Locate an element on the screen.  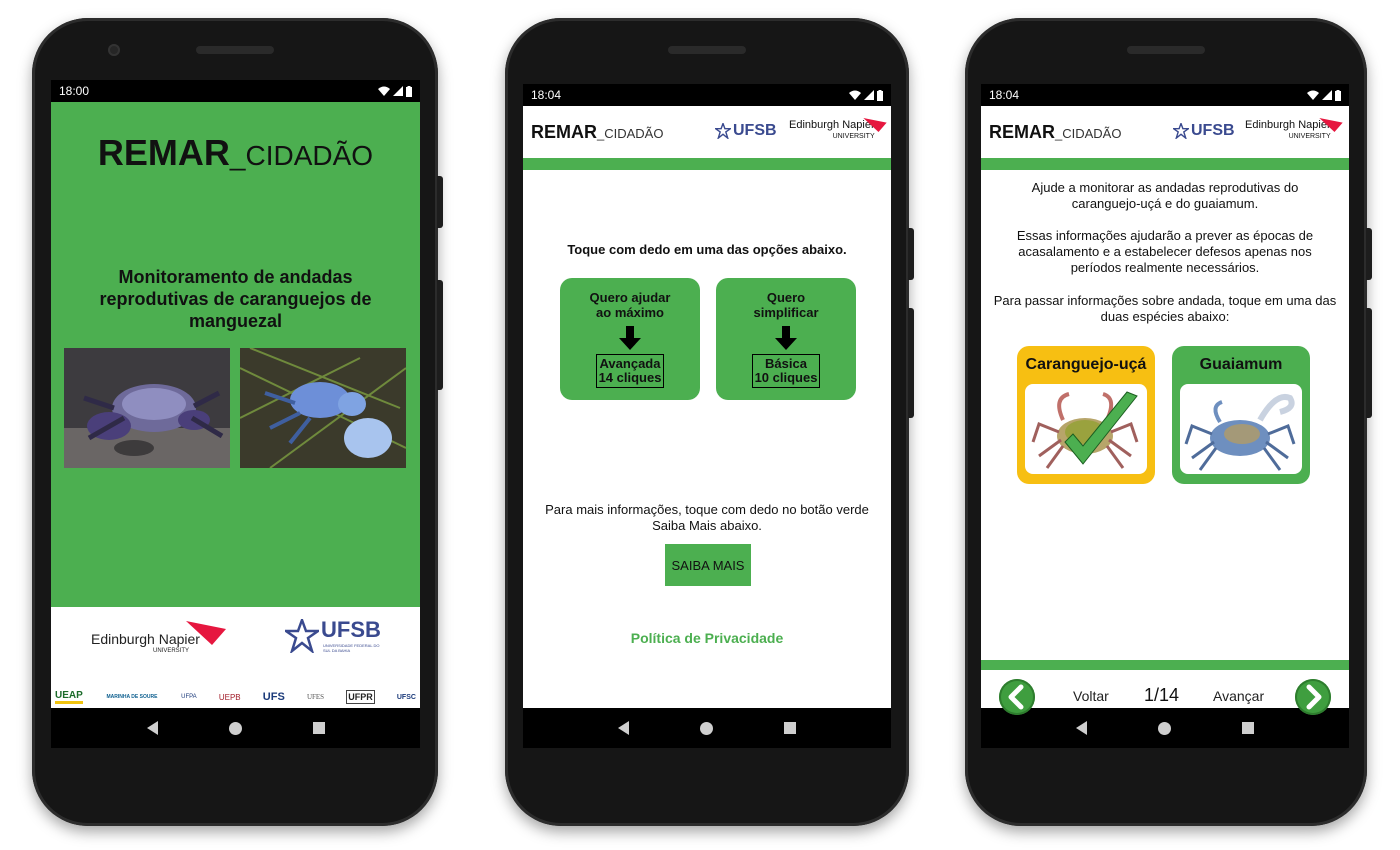
bottom-accent-bar is located at coordinates (1165, 665).